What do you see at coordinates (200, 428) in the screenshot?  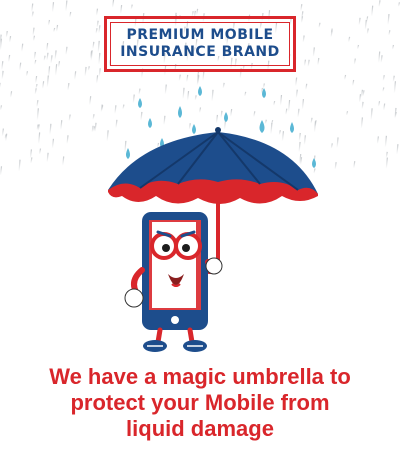 I see `tagline-line-3: liquid damage` at bounding box center [200, 428].